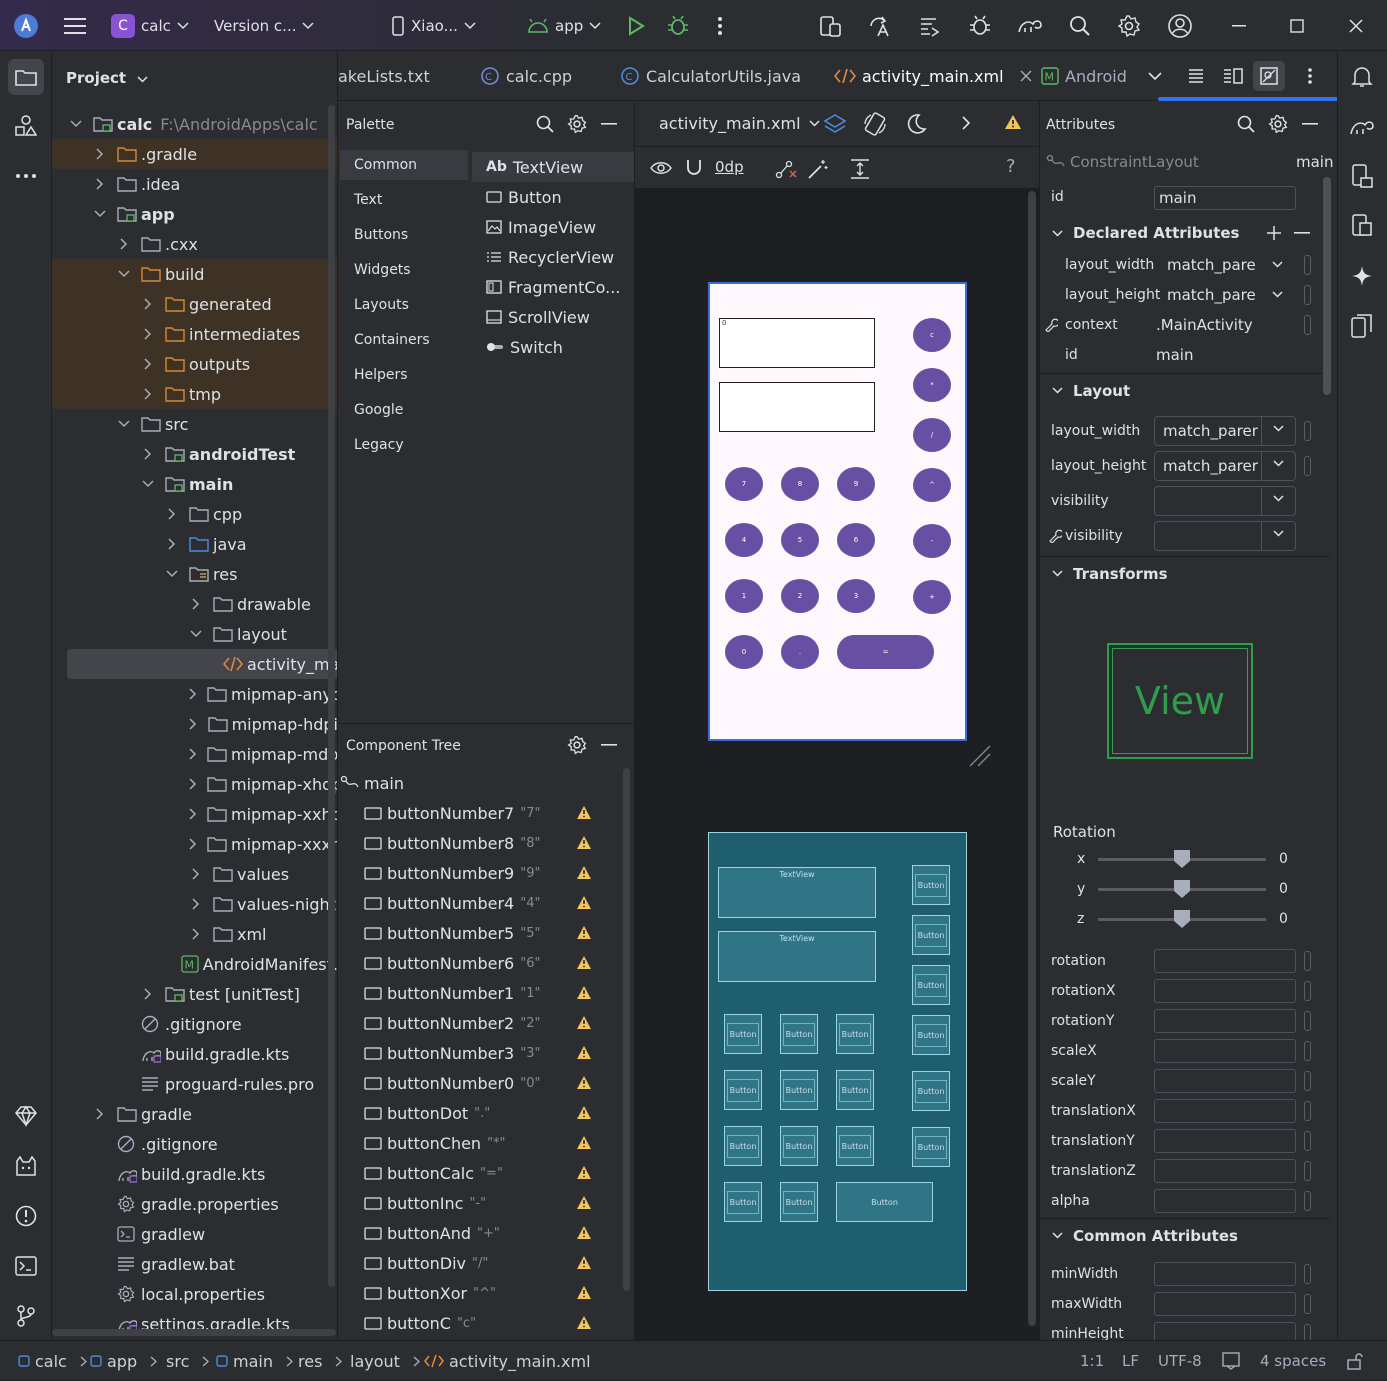 Image resolution: width=1387 pixels, height=1381 pixels. Describe the element at coordinates (504, 1143) in the screenshot. I see `component-tree-item: buttonChen "*"` at that location.